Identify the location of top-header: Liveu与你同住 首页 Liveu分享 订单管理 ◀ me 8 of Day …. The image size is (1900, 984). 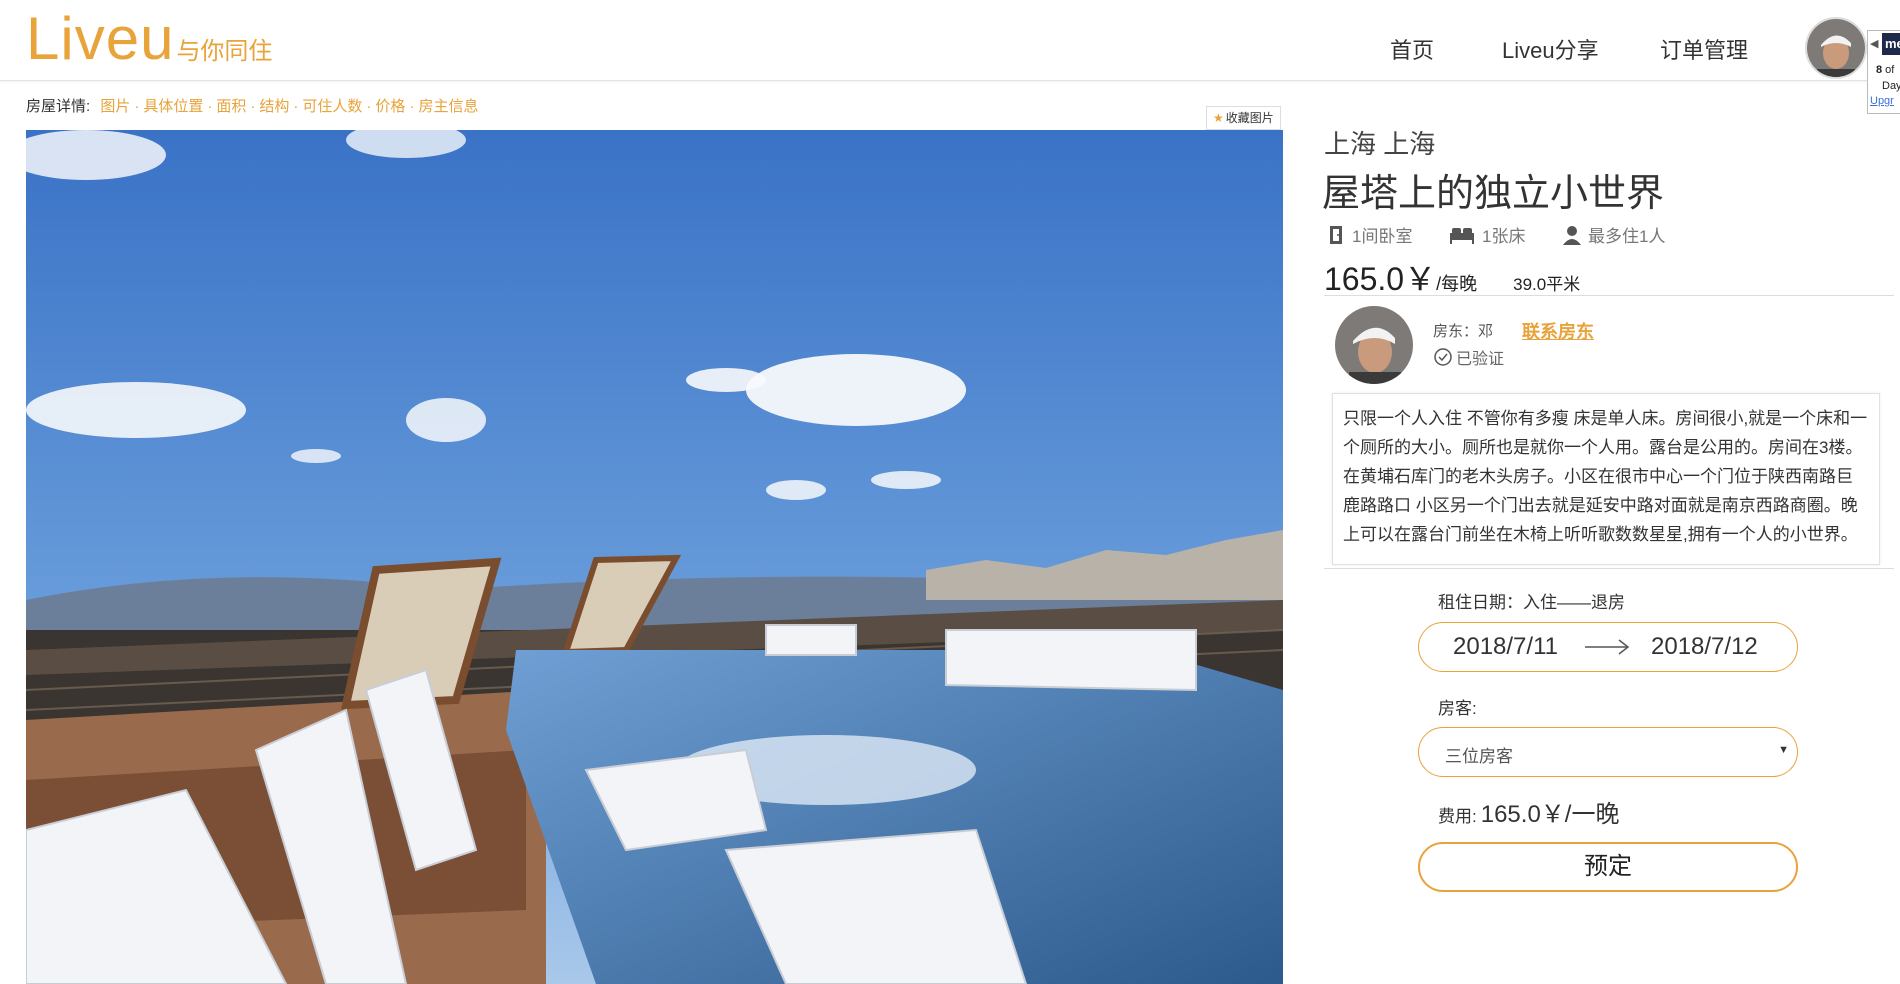
(950, 57).